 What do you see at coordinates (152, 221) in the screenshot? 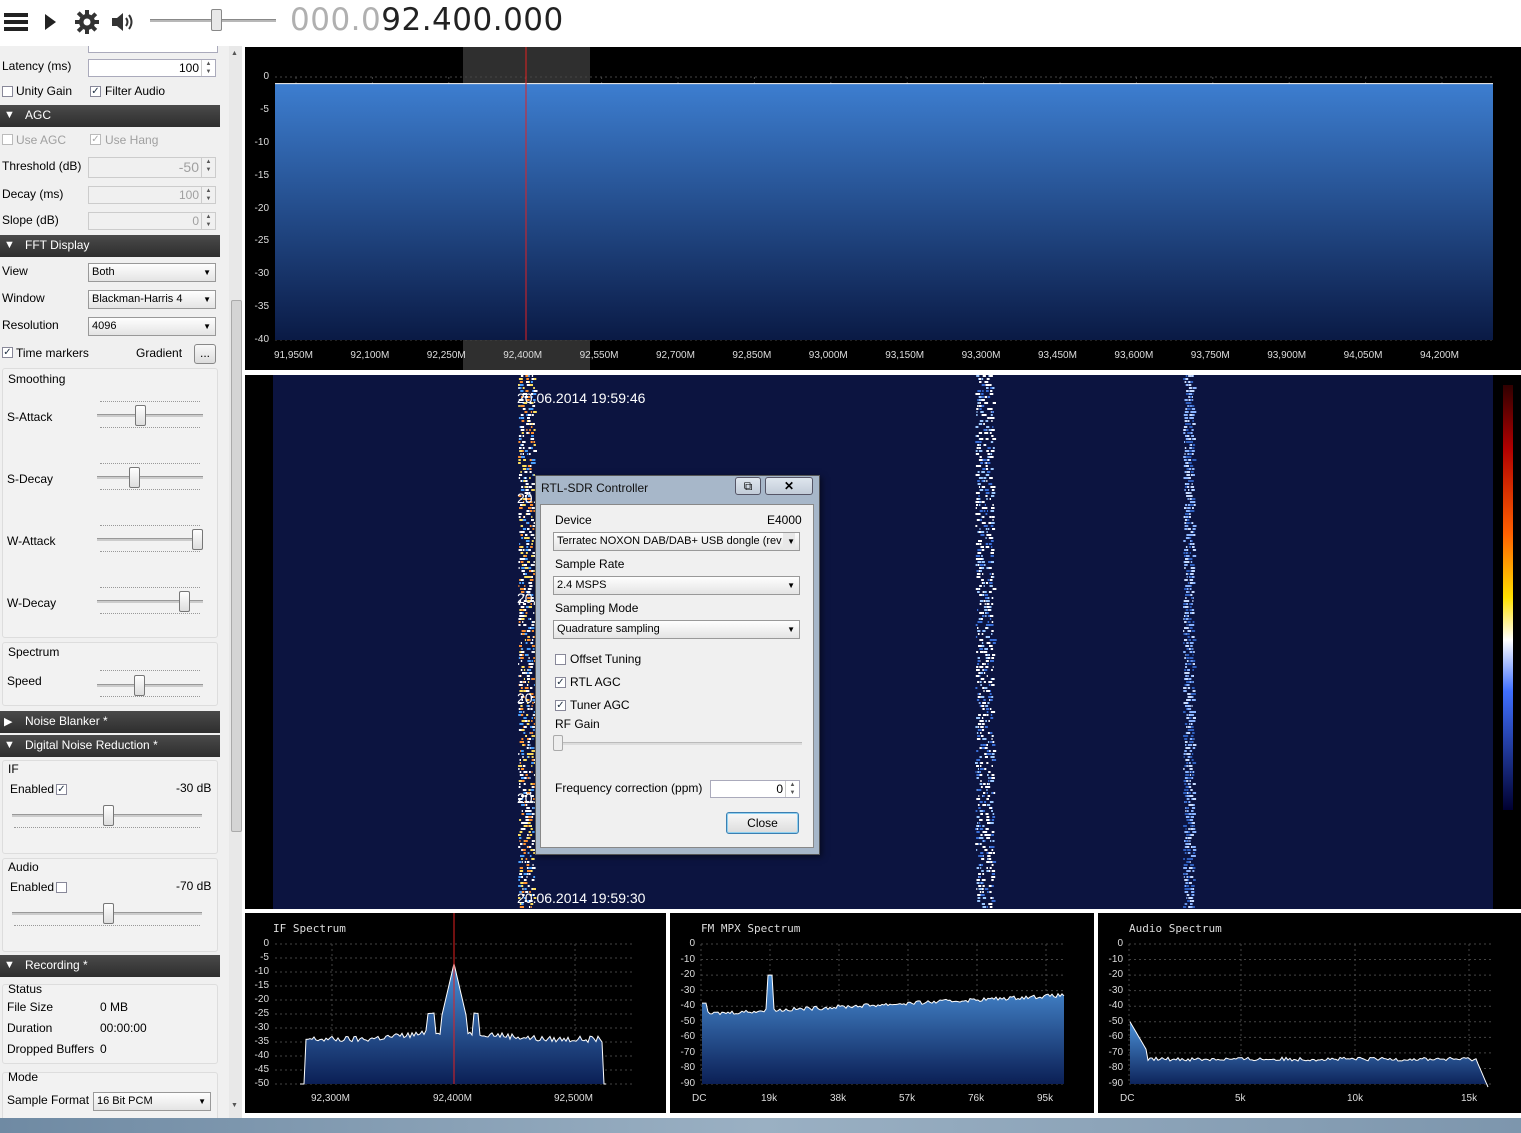
I see `slope-input: 0 ▲ ▼` at bounding box center [152, 221].